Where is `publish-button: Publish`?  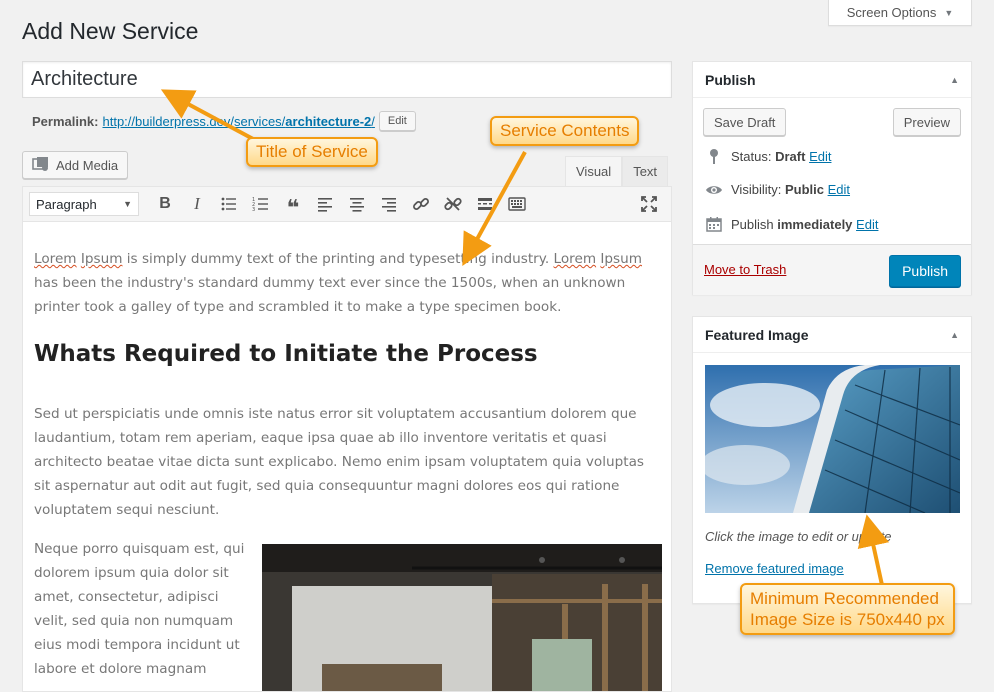 publish-button: Publish is located at coordinates (925, 271).